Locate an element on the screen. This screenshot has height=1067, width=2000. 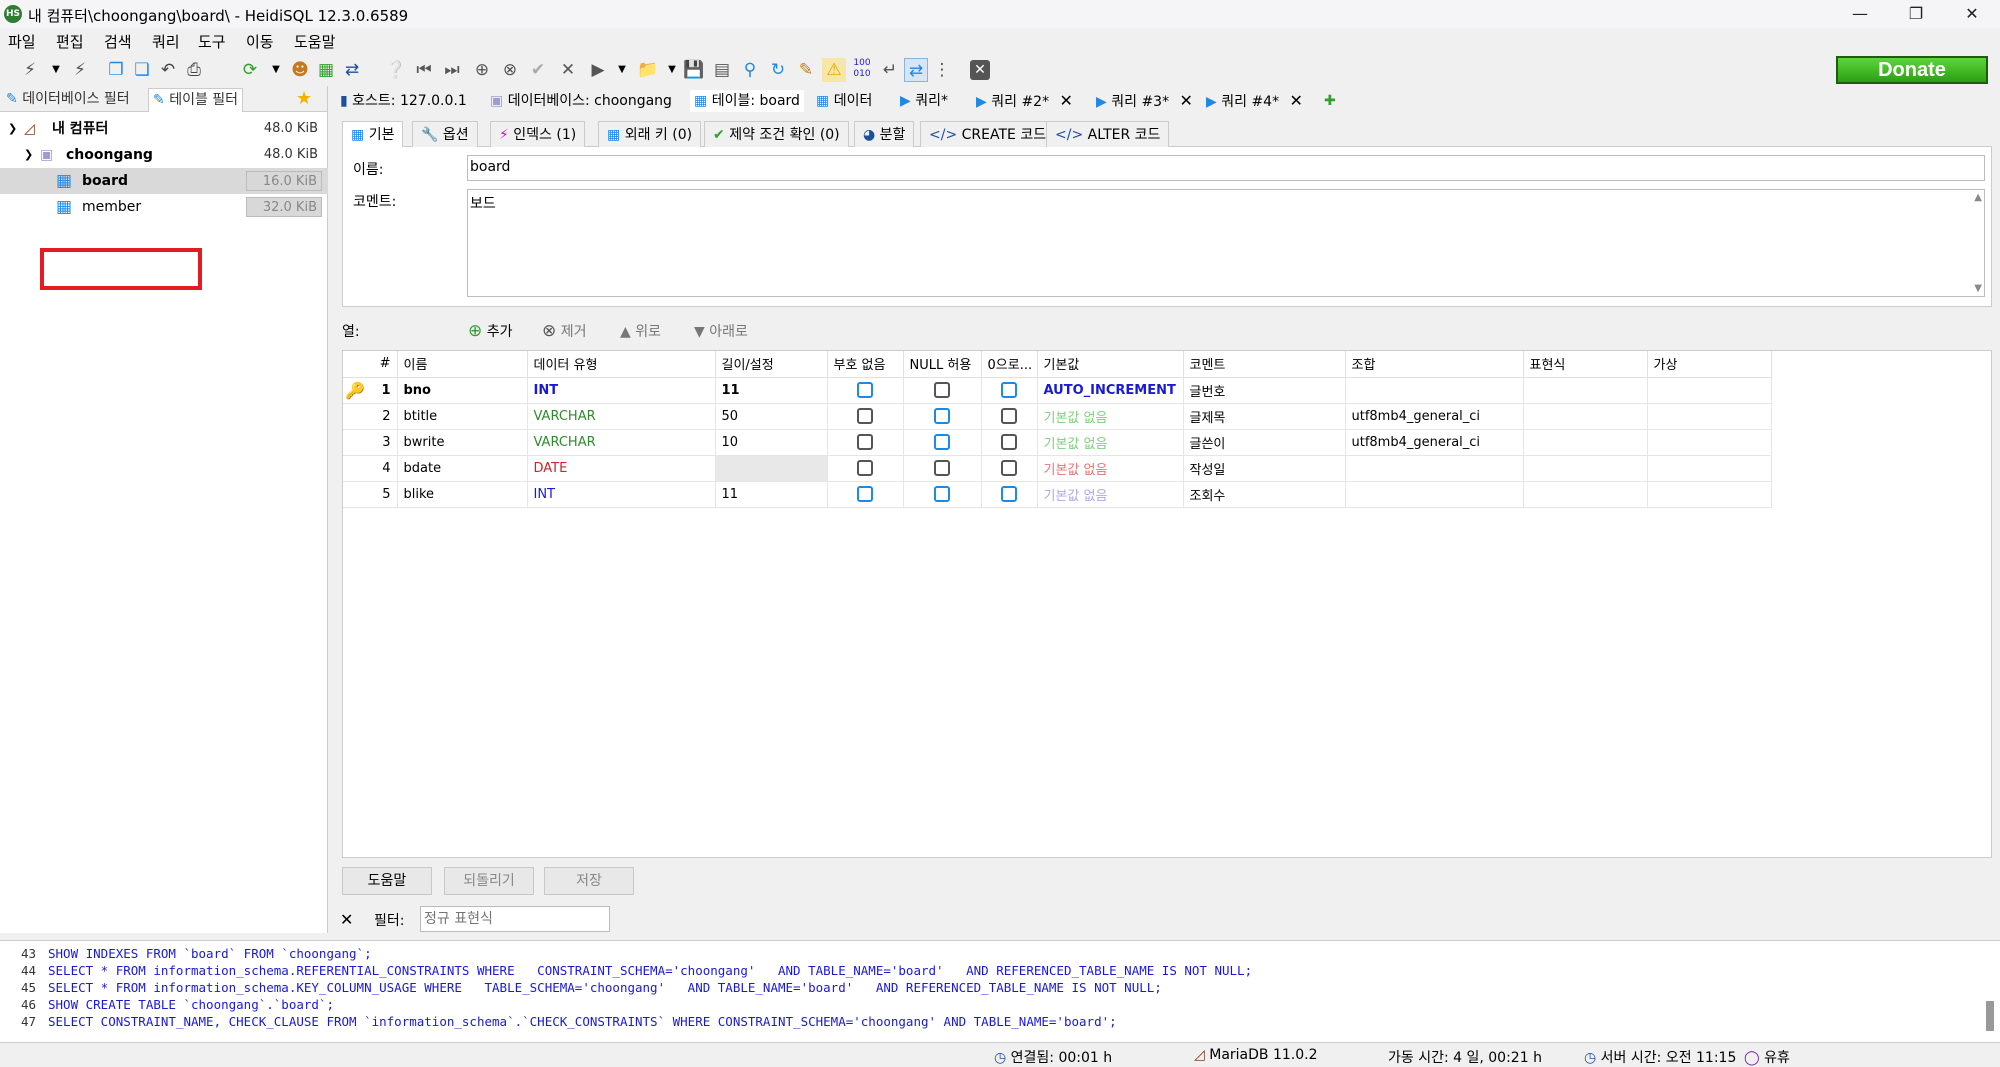
table-row: 🔑 1 bno INT 11 AUTO_INCREMENT 글번호 is located at coordinates (1057, 390).